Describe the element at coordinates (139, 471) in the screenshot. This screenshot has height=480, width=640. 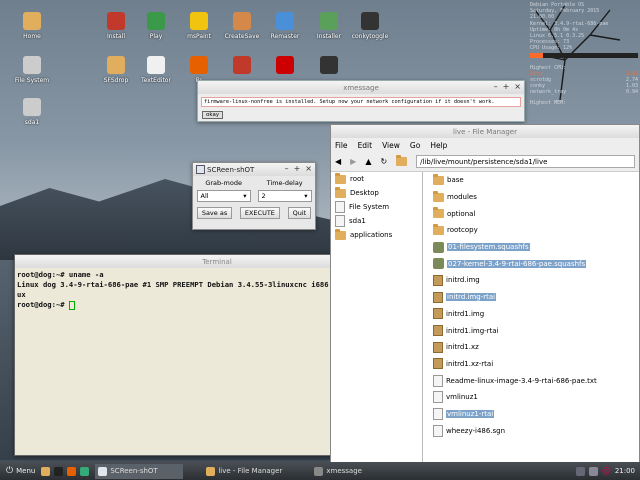
I see `taskbar-task: SCReen-shOT` at that location.